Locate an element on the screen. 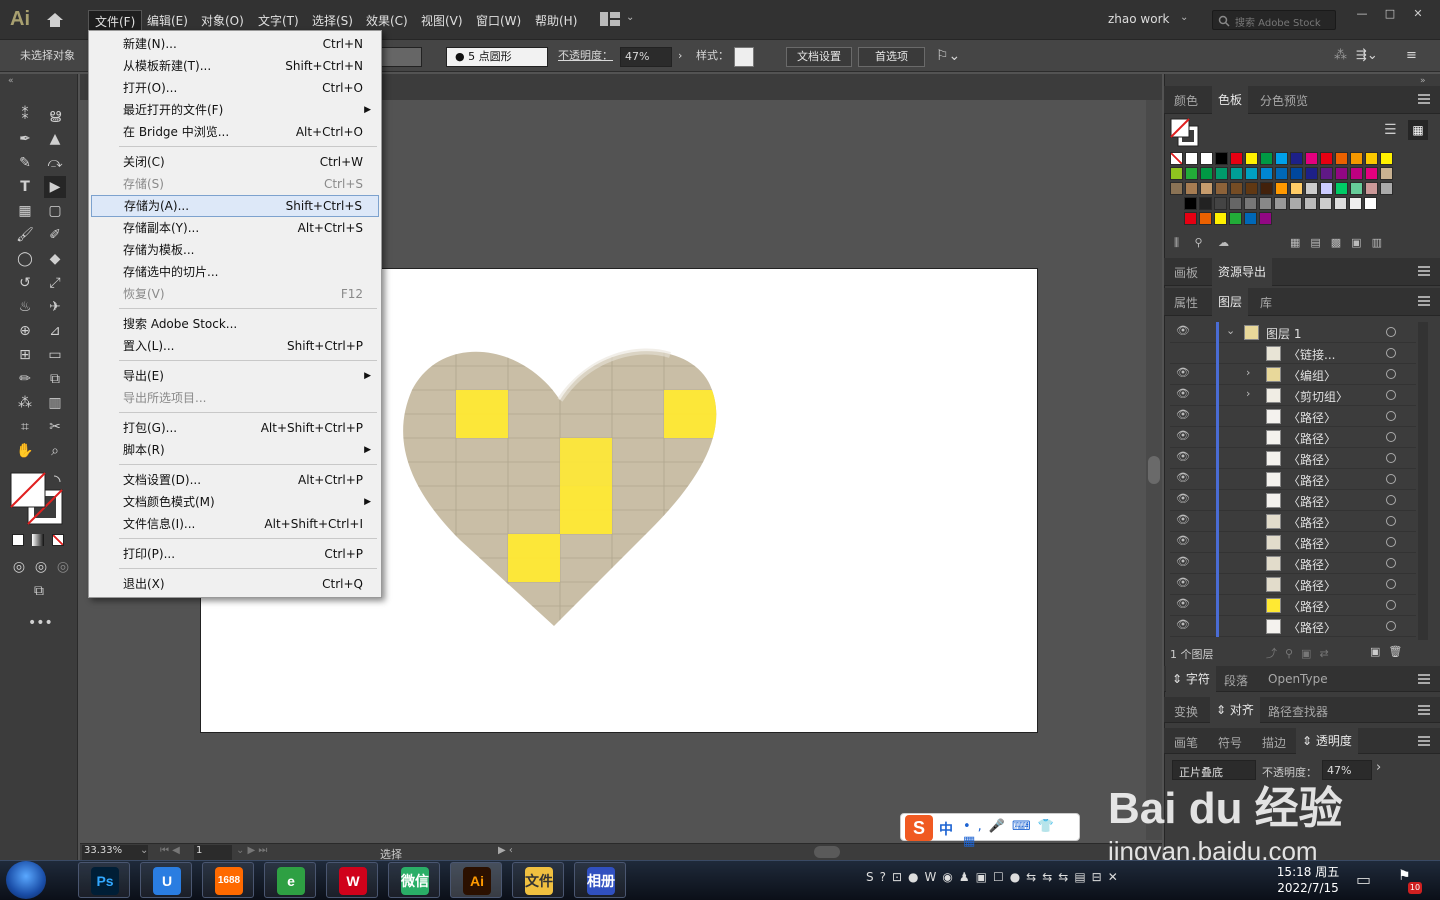 This screenshot has height=900, width=1440. opacity-field: 47% is located at coordinates (646, 57).